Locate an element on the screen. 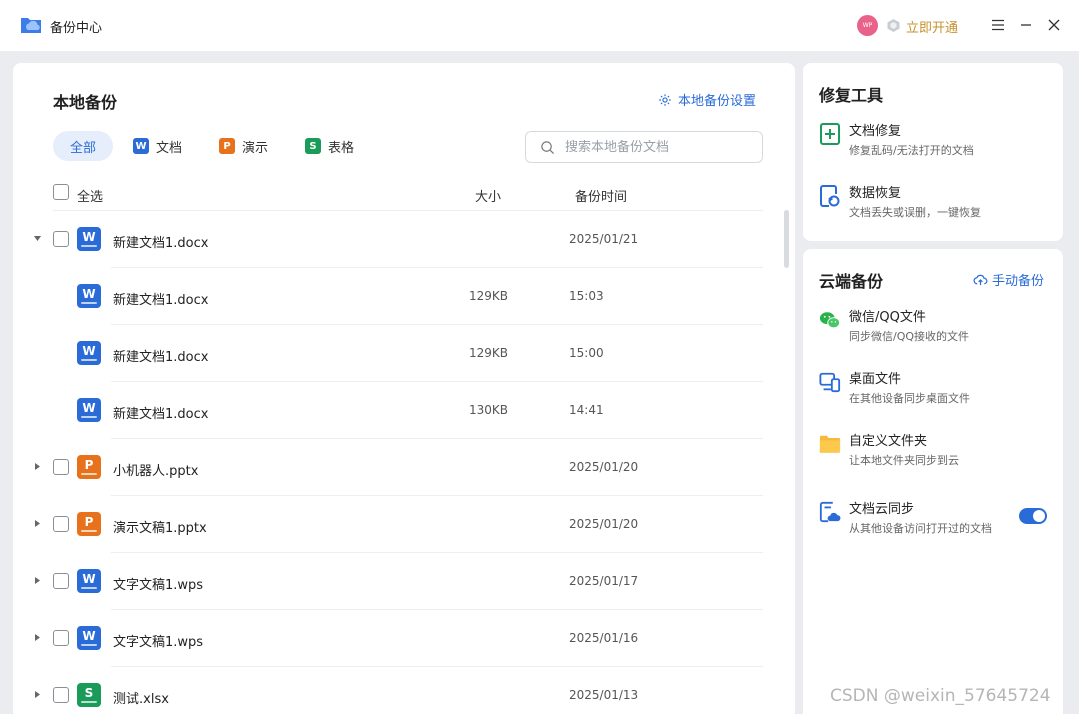  doc-repair-title: 文档修复 is located at coordinates (875, 131).